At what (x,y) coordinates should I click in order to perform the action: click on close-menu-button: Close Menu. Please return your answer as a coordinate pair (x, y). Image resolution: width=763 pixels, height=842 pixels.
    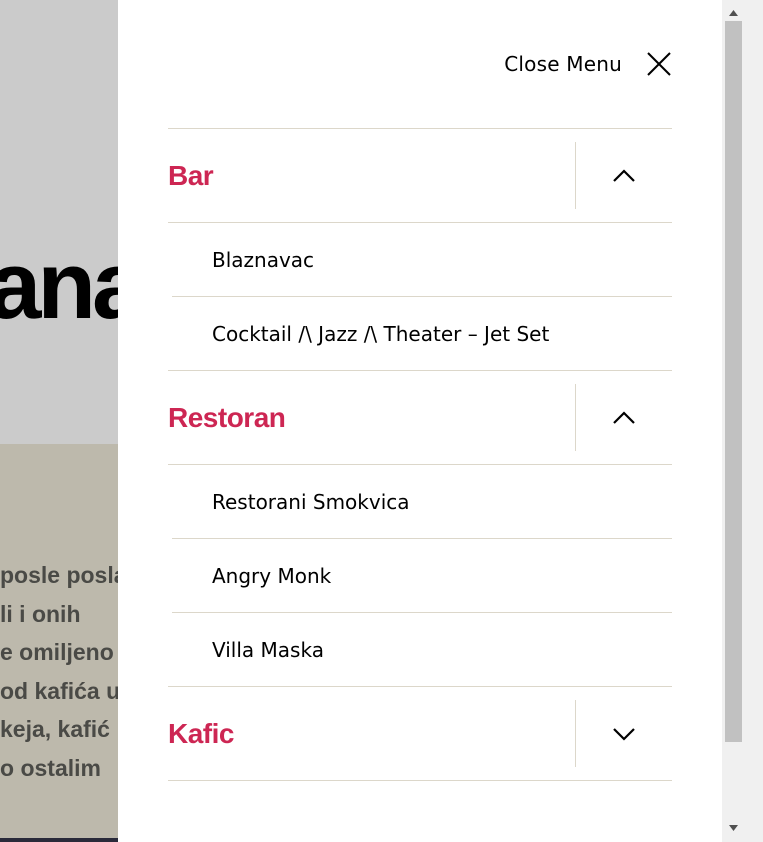
    Looking at the image, I should click on (588, 64).